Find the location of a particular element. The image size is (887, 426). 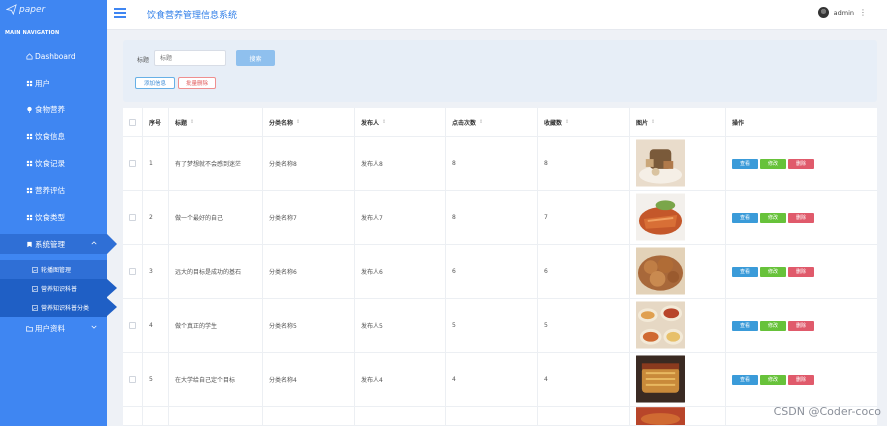

row-title: 远大的目标是成功的基石 is located at coordinates (216, 271).